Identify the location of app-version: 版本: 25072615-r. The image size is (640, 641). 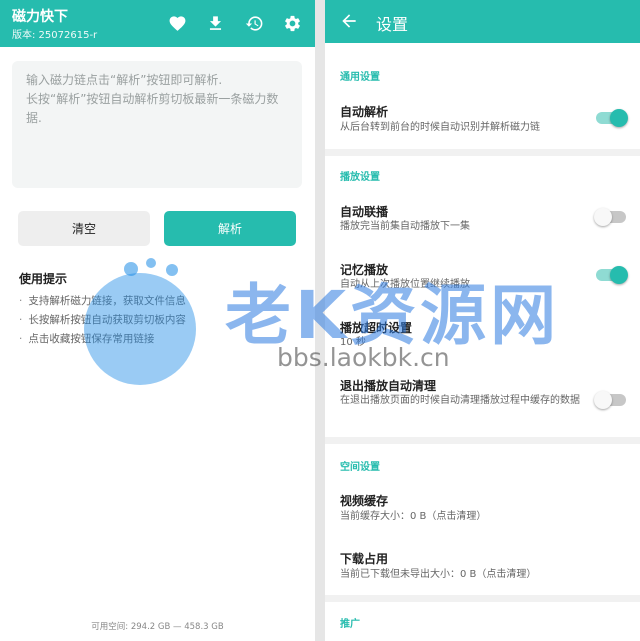
(55, 35).